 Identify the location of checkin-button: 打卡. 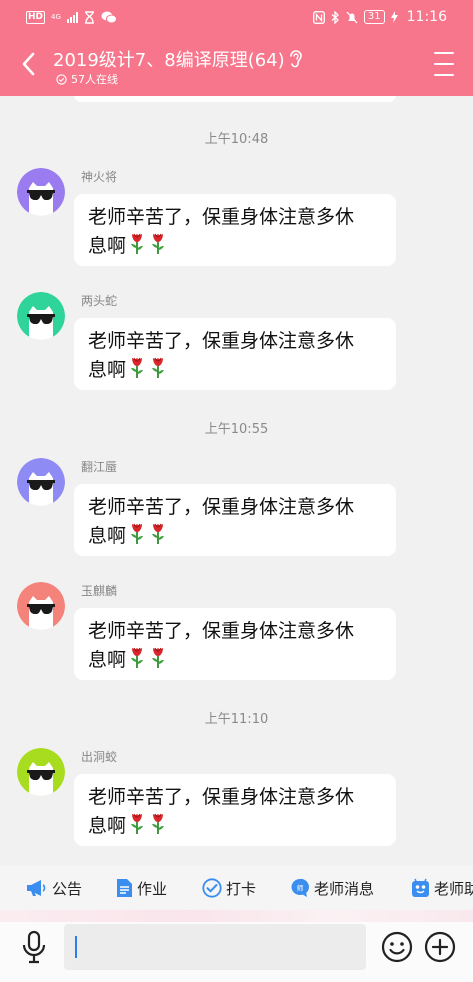
(229, 888).